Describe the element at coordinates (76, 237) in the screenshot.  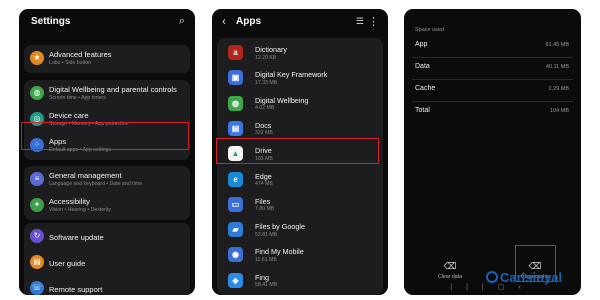
I see `settings-item-label: Software update` at that location.